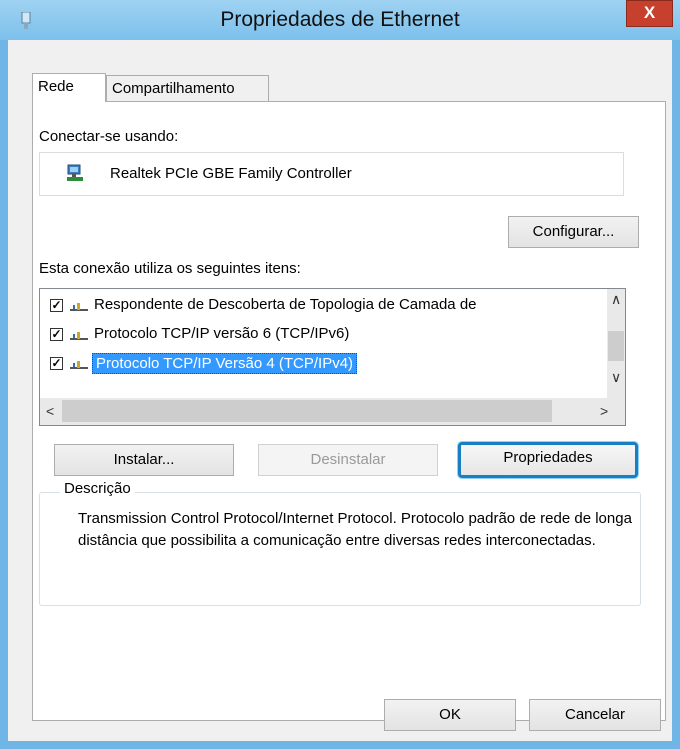  Describe the element at coordinates (616, 299) in the screenshot. I see `scroll-up-icon: ∧` at that location.